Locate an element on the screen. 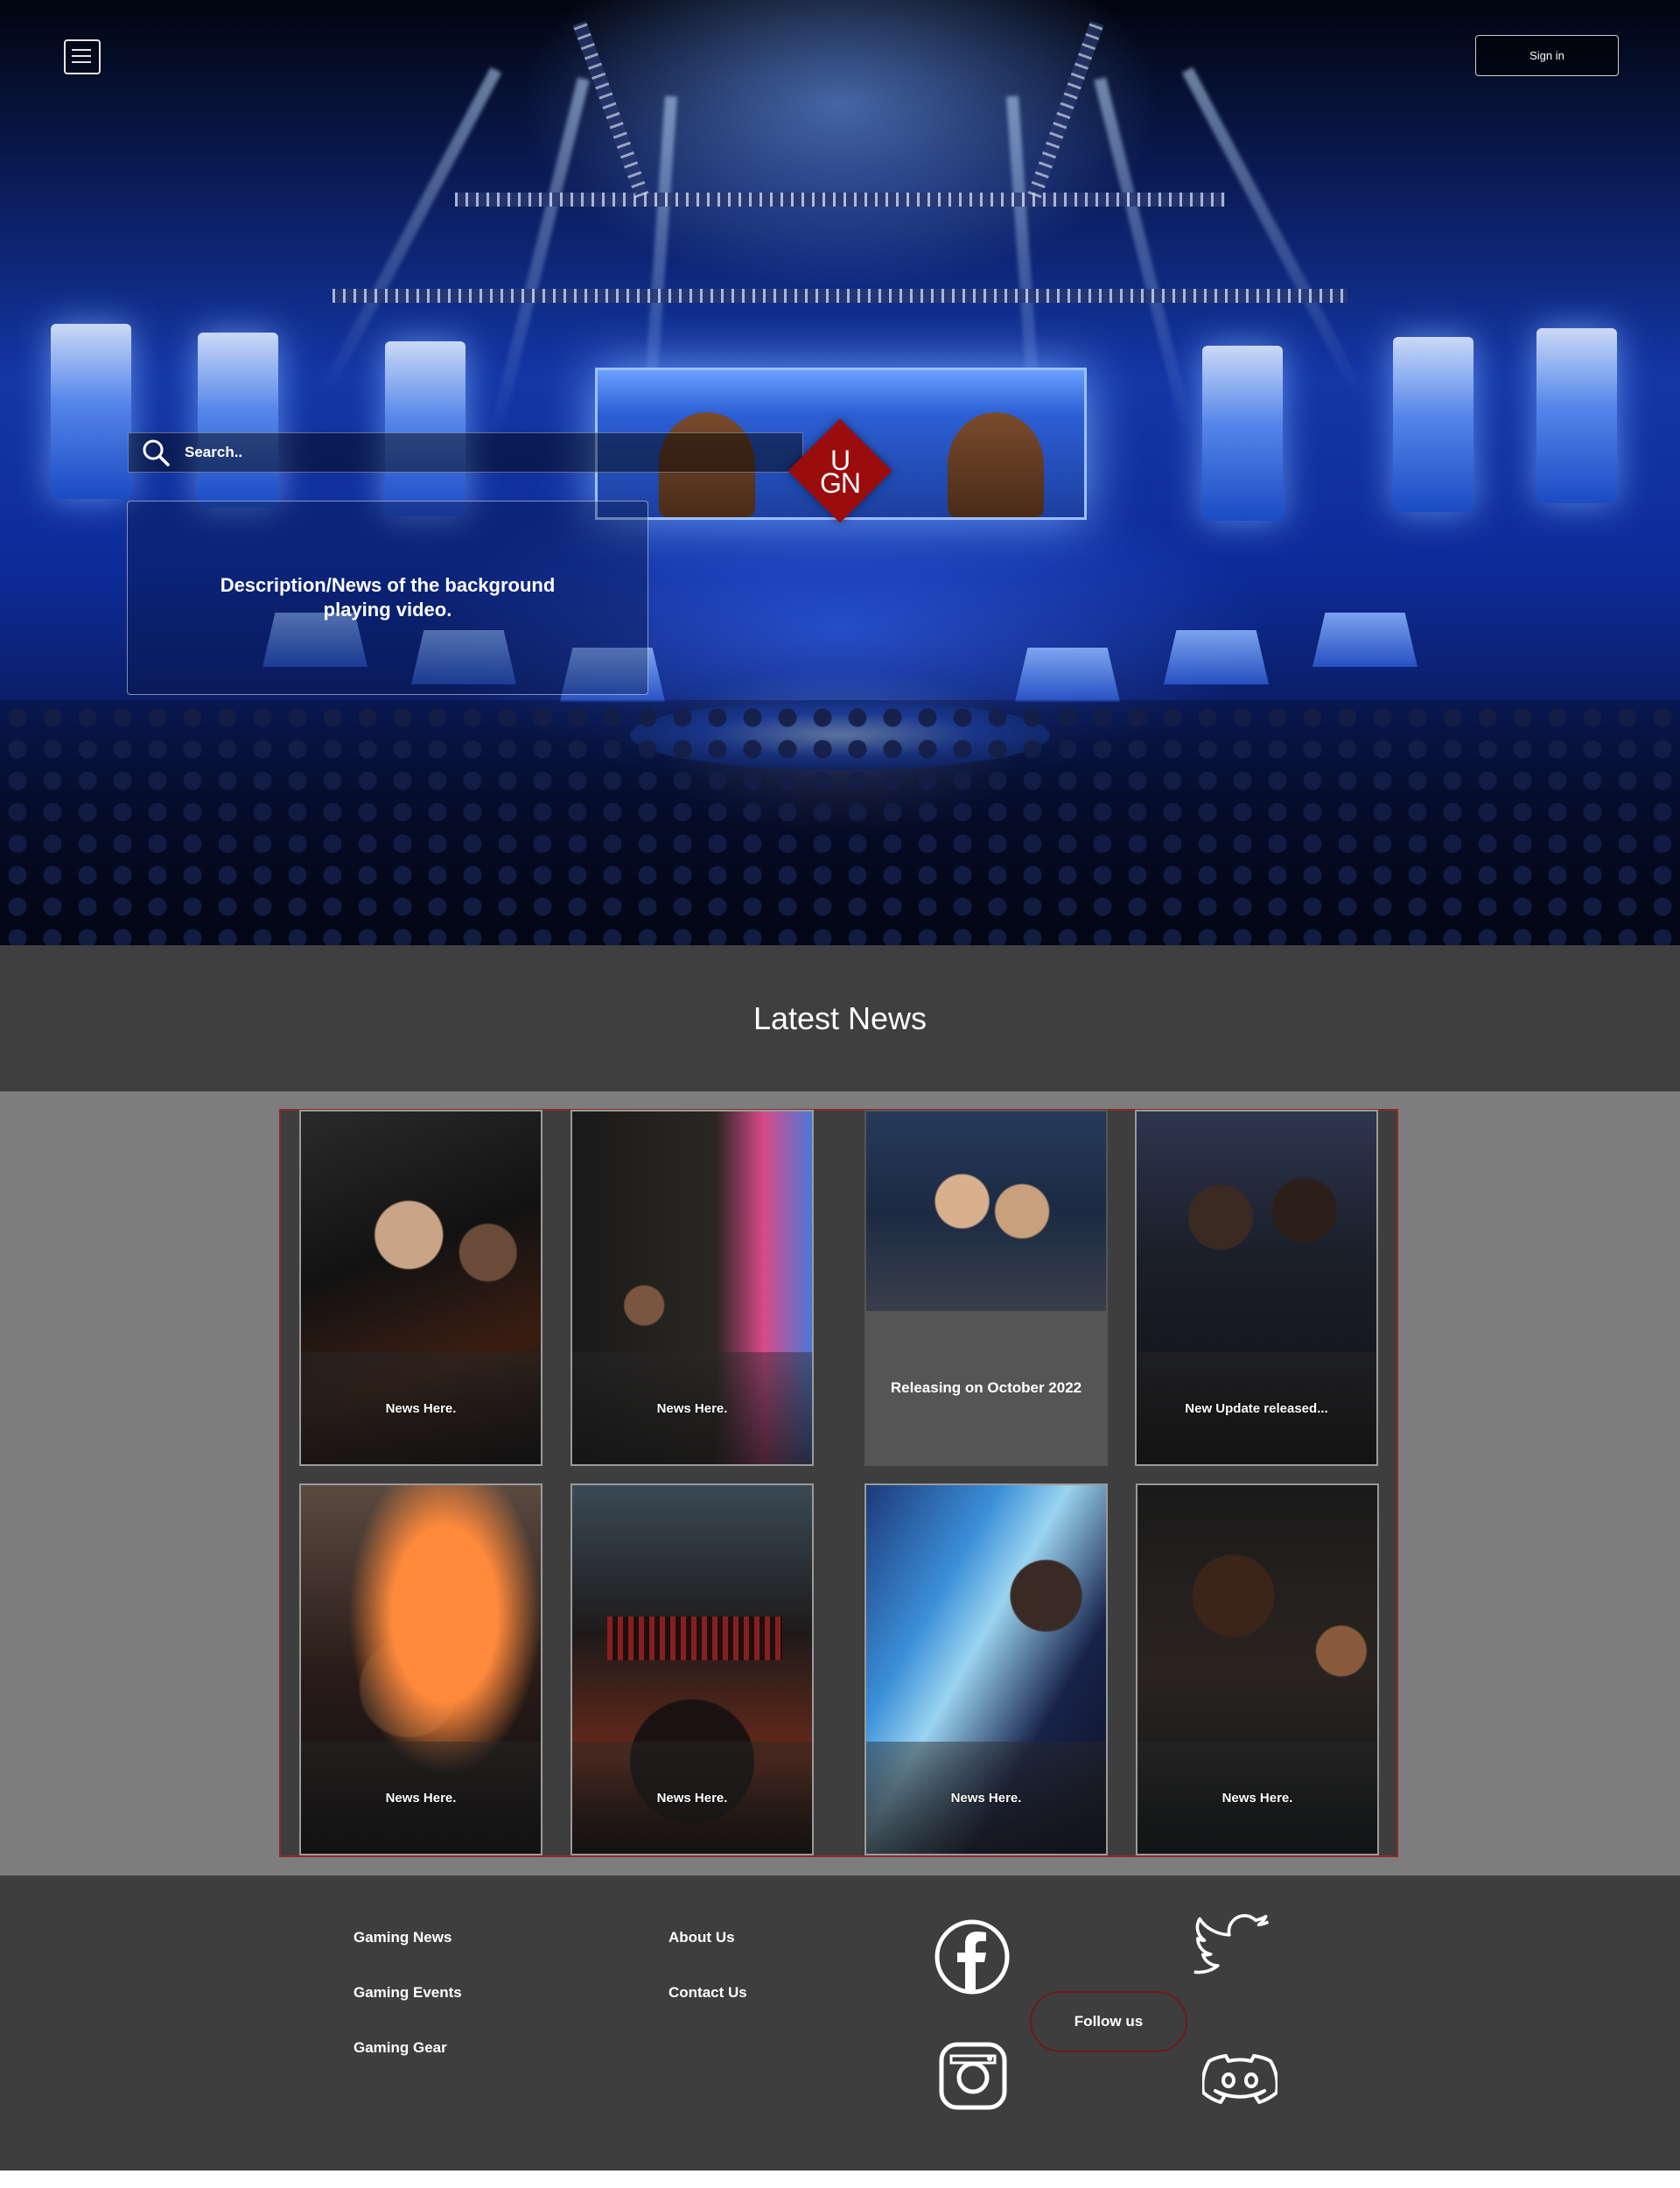 The image size is (1680, 2188). instagram-icon is located at coordinates (973, 2076).